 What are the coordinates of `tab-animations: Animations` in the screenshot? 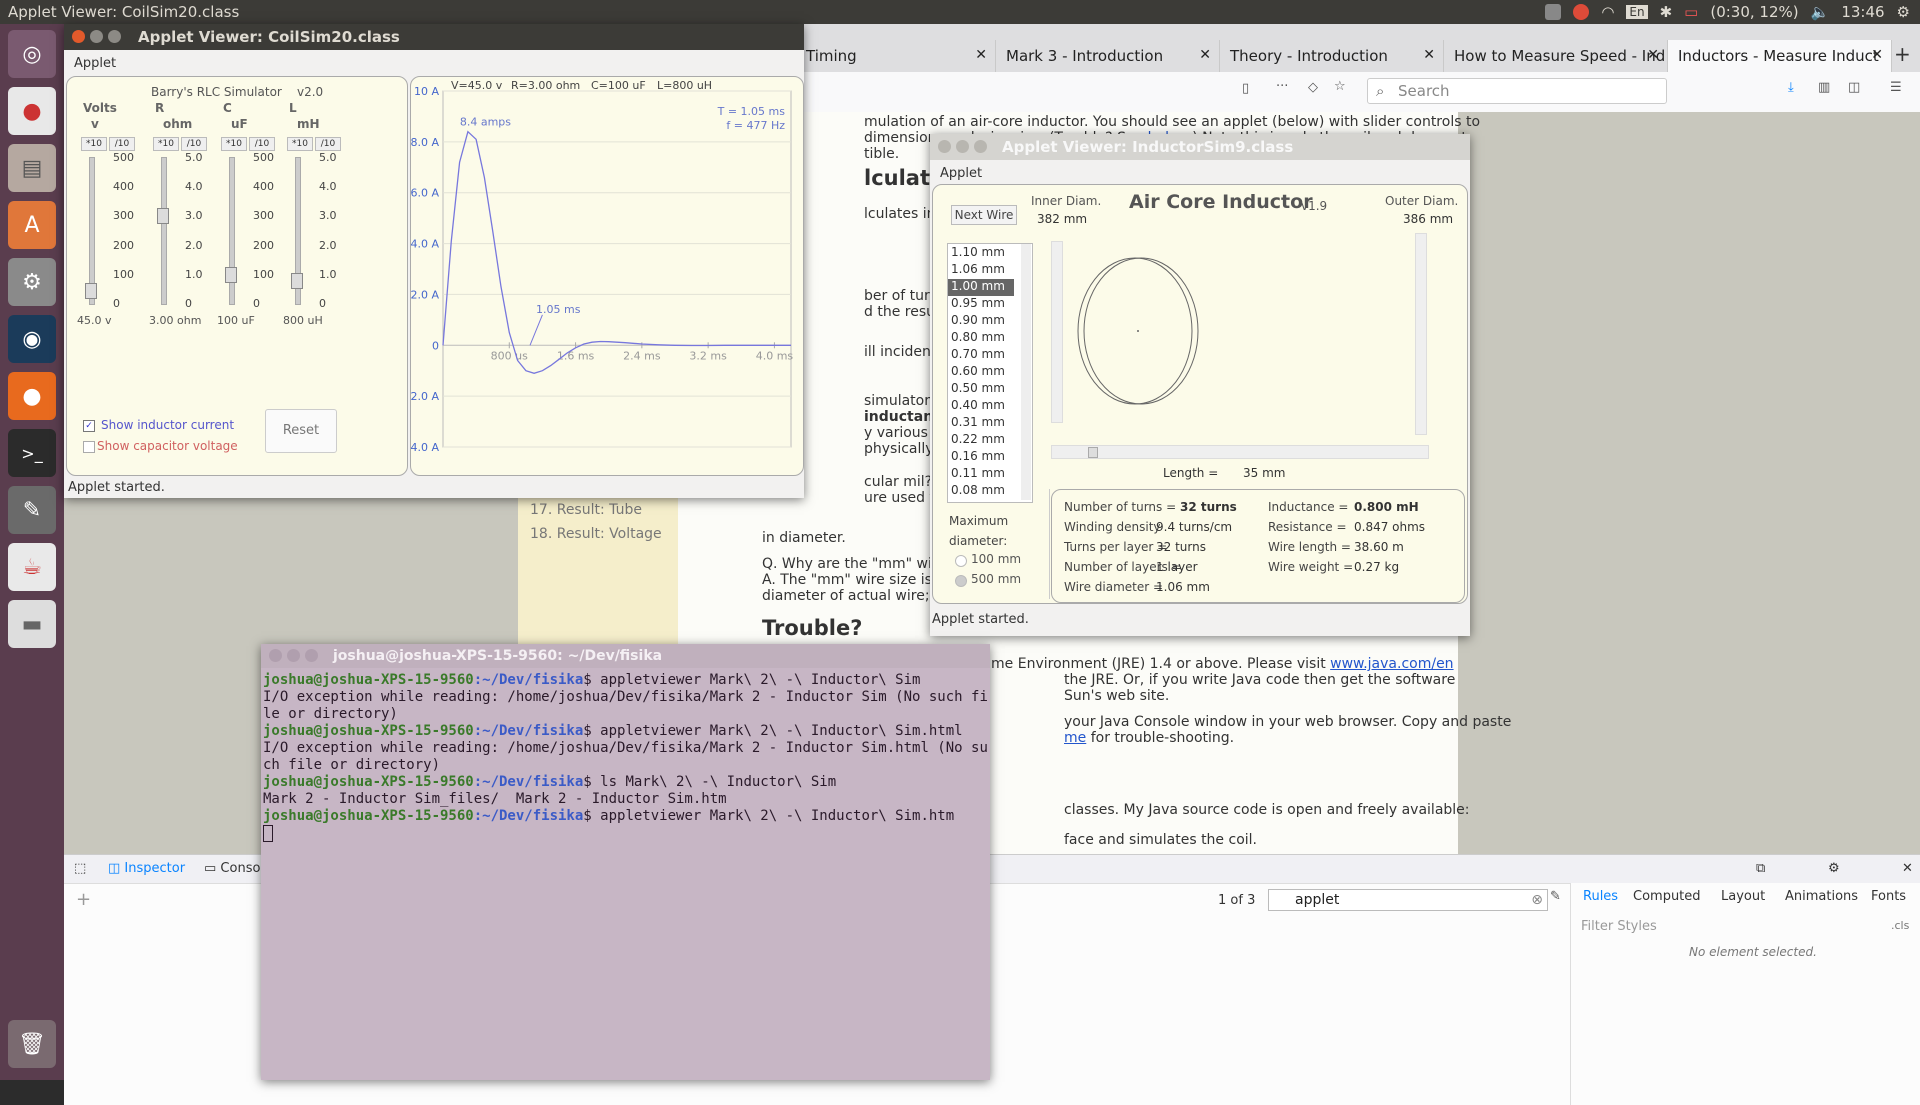 It's located at (1821, 896).